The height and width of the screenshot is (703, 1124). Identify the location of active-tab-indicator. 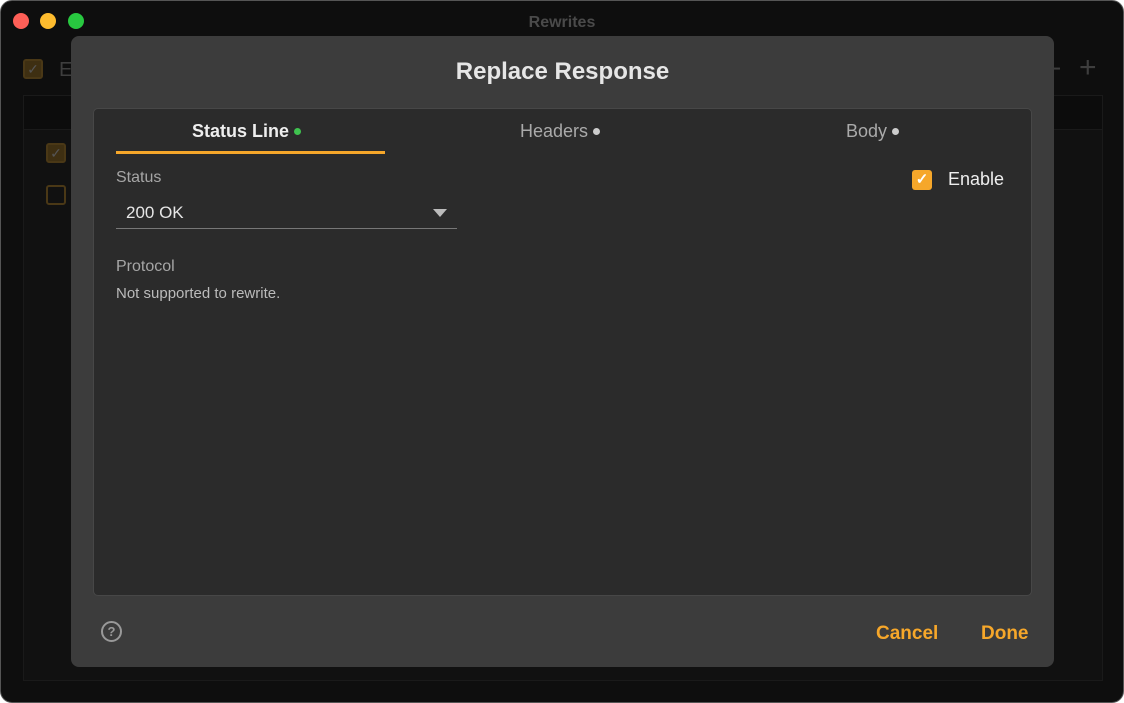
(250, 152).